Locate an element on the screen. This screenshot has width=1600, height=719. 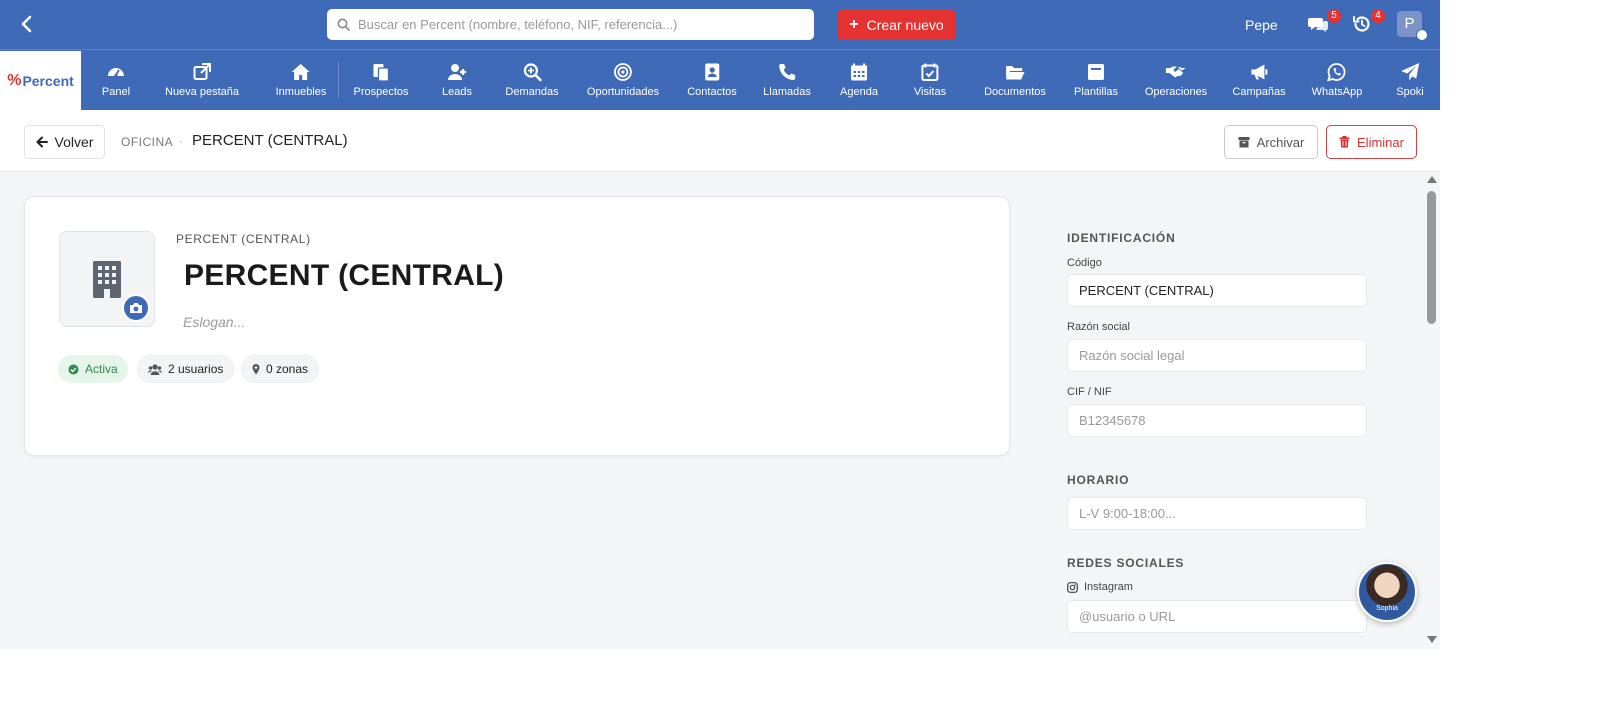
nav-item-label: Leads is located at coordinates (457, 92).